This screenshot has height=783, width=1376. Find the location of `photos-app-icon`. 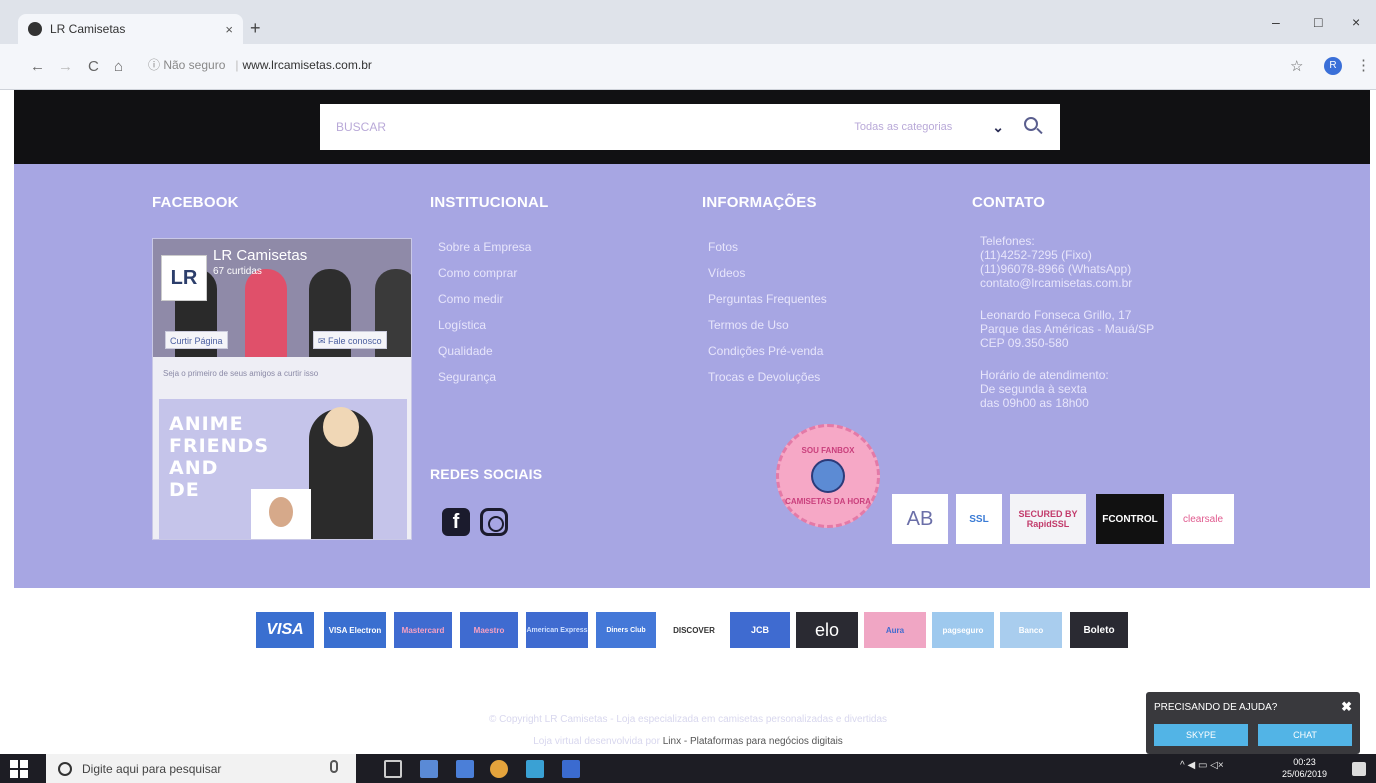

photos-app-icon is located at coordinates (429, 769).